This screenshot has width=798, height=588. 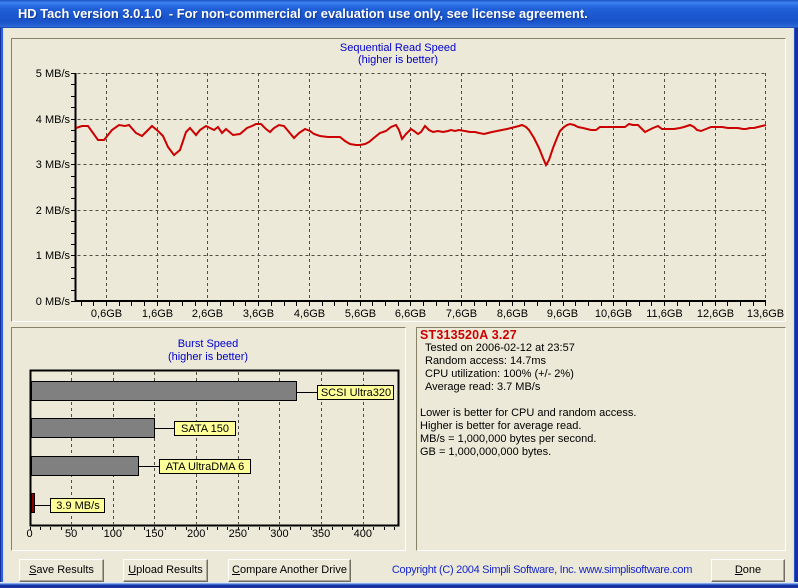 I want to click on svg-text: 10,6GB, so click(x=613, y=314).